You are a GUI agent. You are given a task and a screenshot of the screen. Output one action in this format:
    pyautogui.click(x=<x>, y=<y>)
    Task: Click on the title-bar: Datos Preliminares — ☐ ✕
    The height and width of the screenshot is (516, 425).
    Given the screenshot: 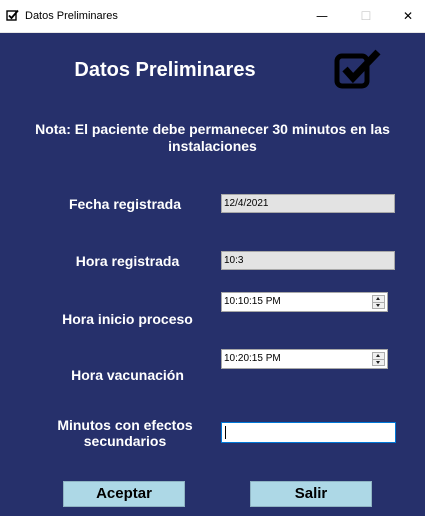 What is the action you would take?
    pyautogui.click(x=212, y=16)
    